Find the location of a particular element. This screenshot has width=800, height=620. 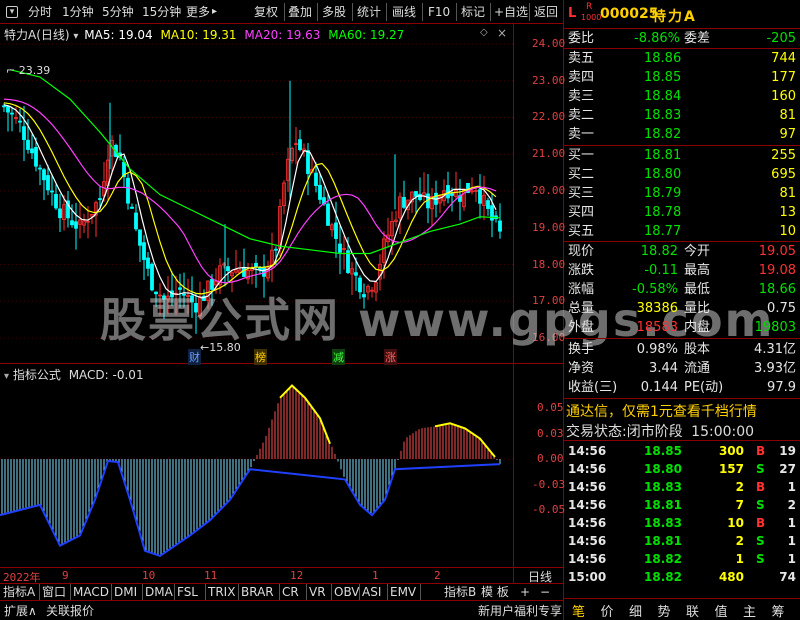

event-marker-jian: 减 is located at coordinates (338, 357).